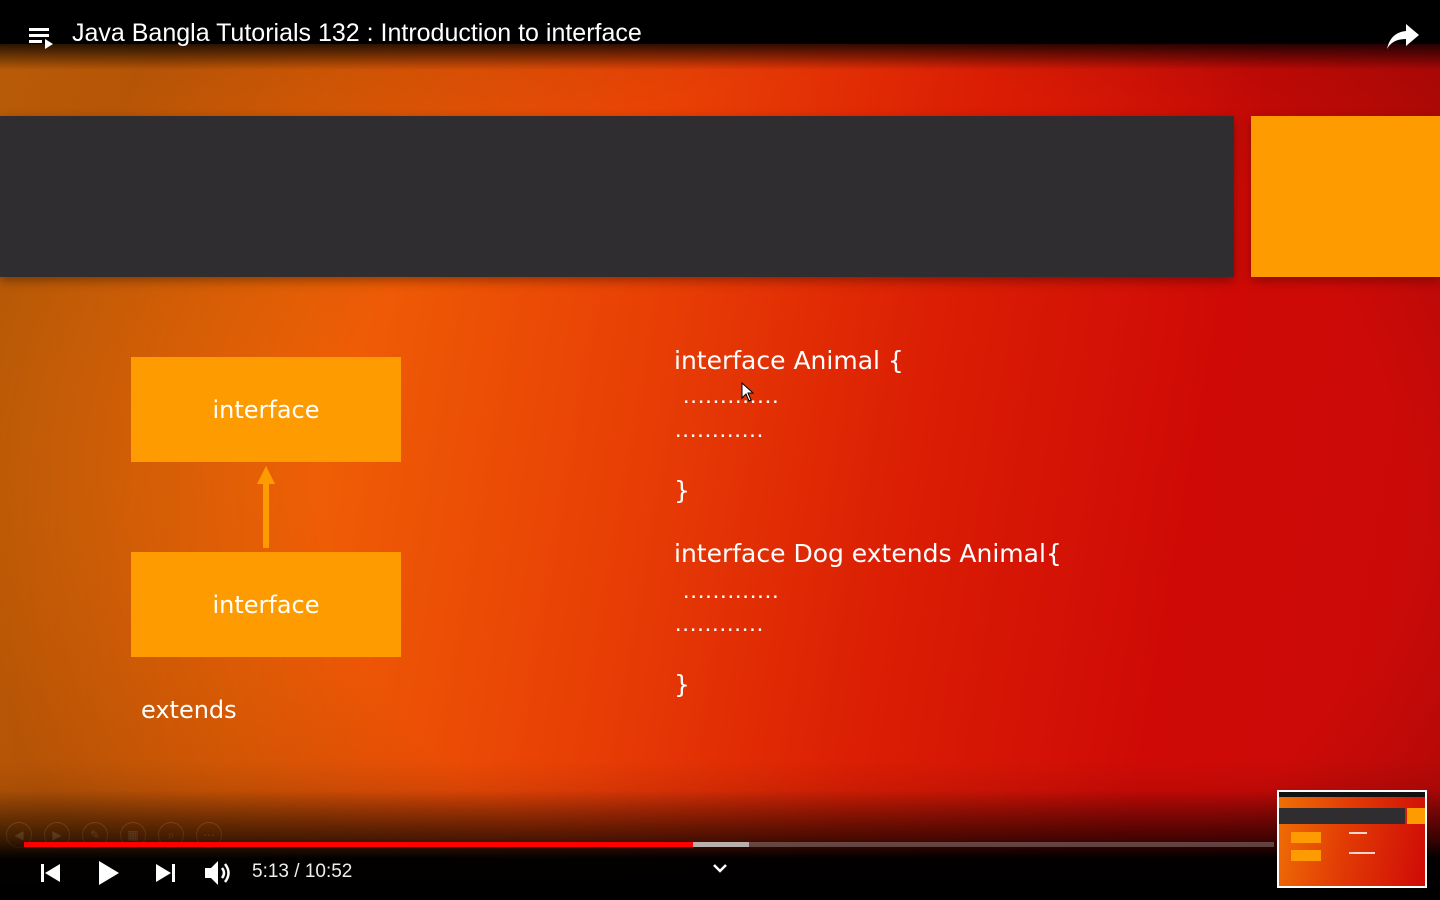 This screenshot has height=900, width=1440. What do you see at coordinates (189, 710) in the screenshot?
I see `diagram-extends-label: extends` at bounding box center [189, 710].